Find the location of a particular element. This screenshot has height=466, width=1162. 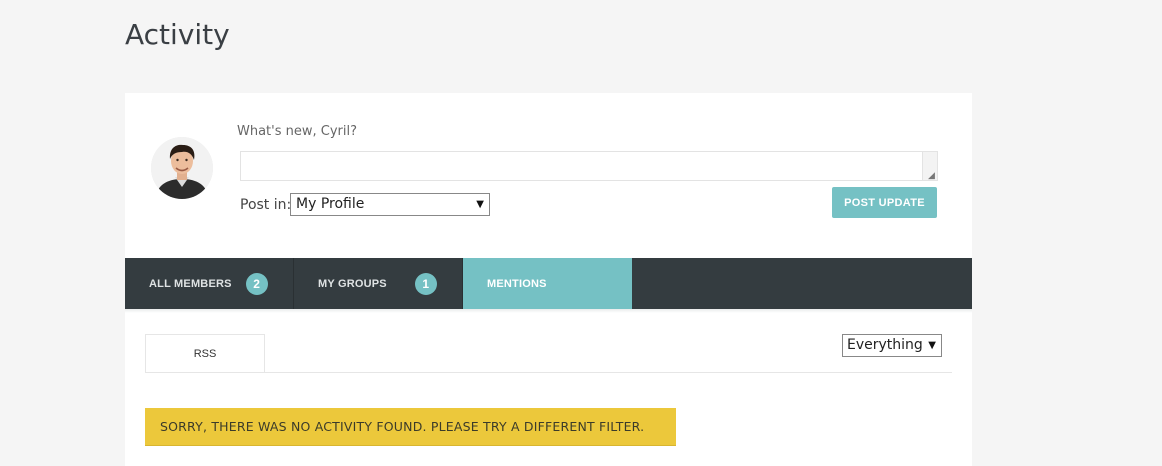

post-update-button: POST UPDATE is located at coordinates (884, 202).